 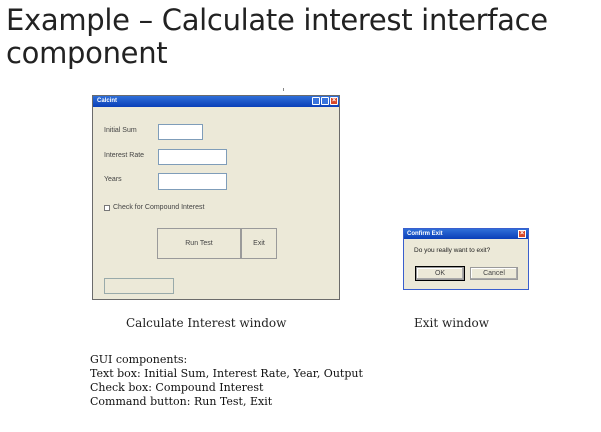 I want to click on exit-button: Exit, so click(x=259, y=243).